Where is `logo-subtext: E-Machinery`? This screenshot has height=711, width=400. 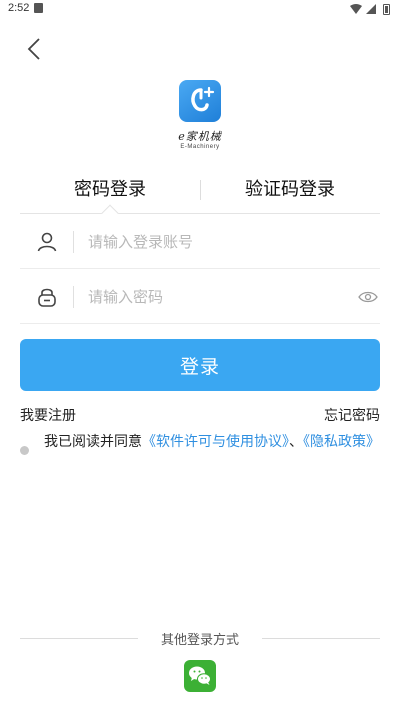 logo-subtext: E-Machinery is located at coordinates (200, 147).